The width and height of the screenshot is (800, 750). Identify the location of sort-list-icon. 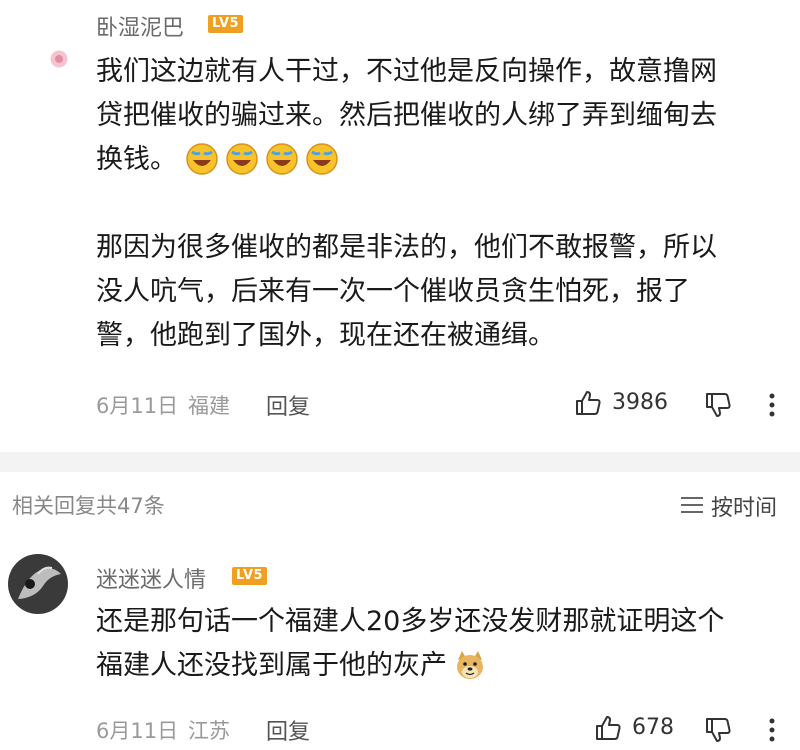
(692, 507).